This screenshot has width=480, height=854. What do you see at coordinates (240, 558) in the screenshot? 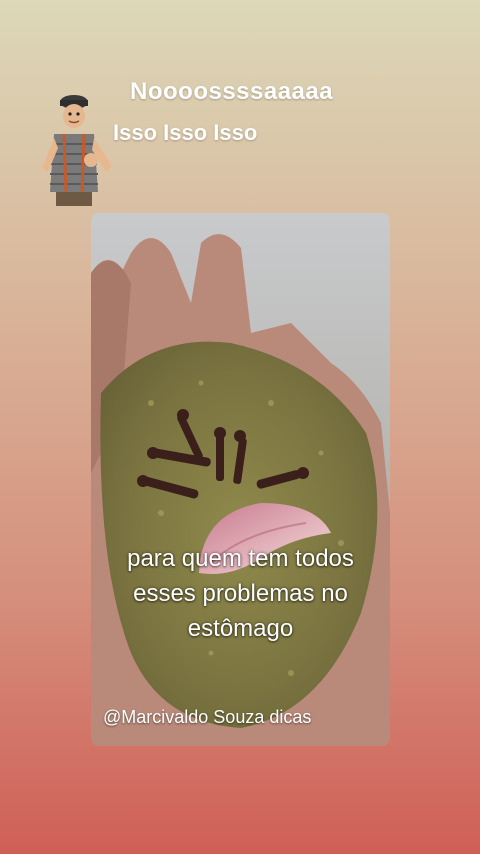
I see `caption-line-1: para quem tem todos` at bounding box center [240, 558].